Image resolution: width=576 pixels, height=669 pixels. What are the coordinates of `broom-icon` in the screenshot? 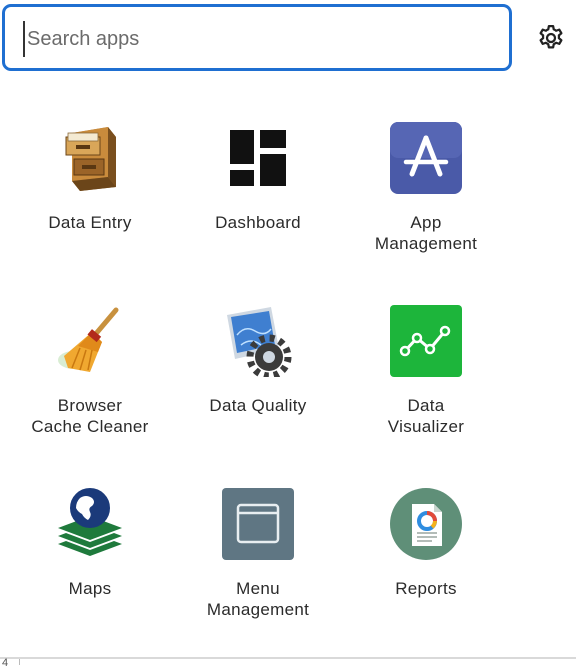 It's located at (90, 341).